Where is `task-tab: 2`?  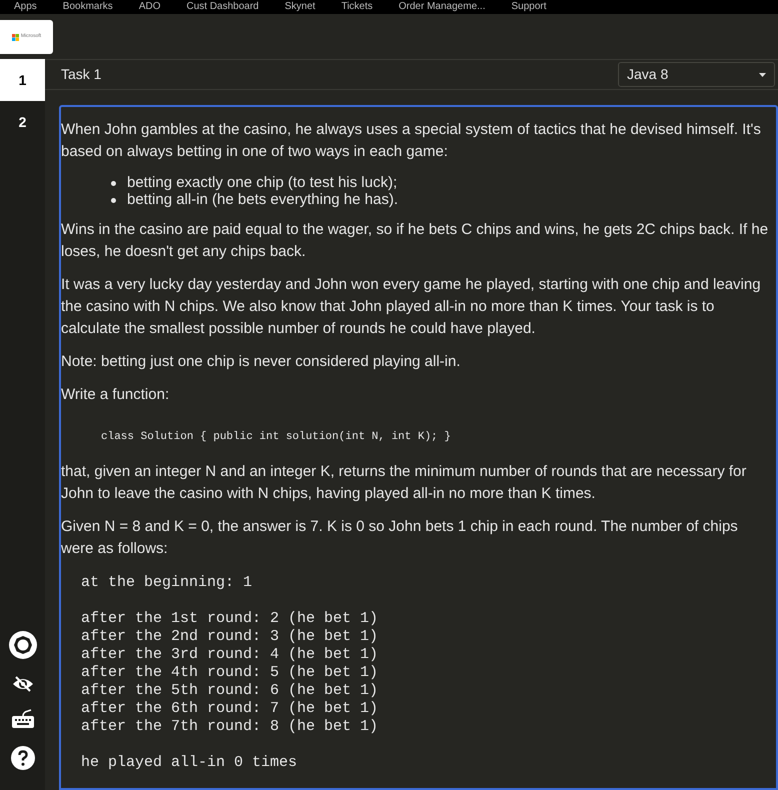 task-tab: 2 is located at coordinates (22, 122).